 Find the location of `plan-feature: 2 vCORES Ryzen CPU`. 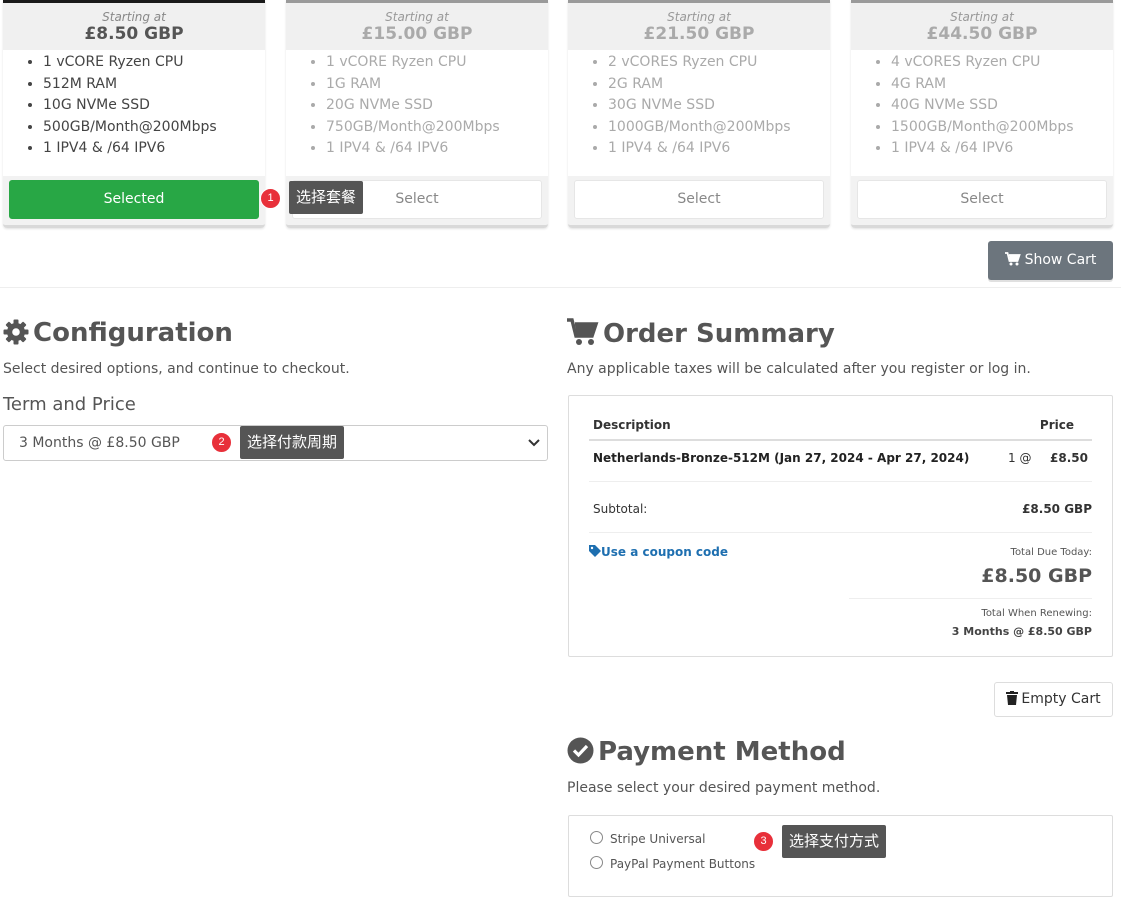

plan-feature: 2 vCORES Ryzen CPU is located at coordinates (699, 63).